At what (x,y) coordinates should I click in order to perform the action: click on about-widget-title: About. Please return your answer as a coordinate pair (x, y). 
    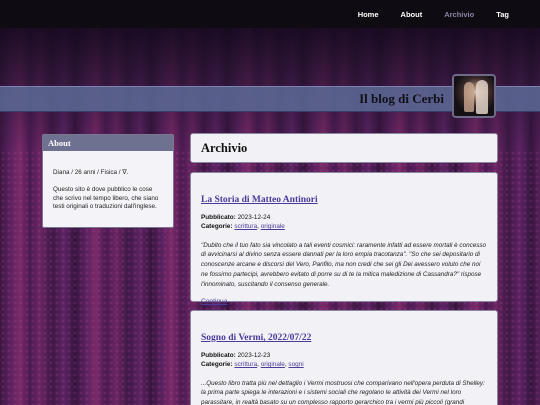
    Looking at the image, I should click on (108, 143).